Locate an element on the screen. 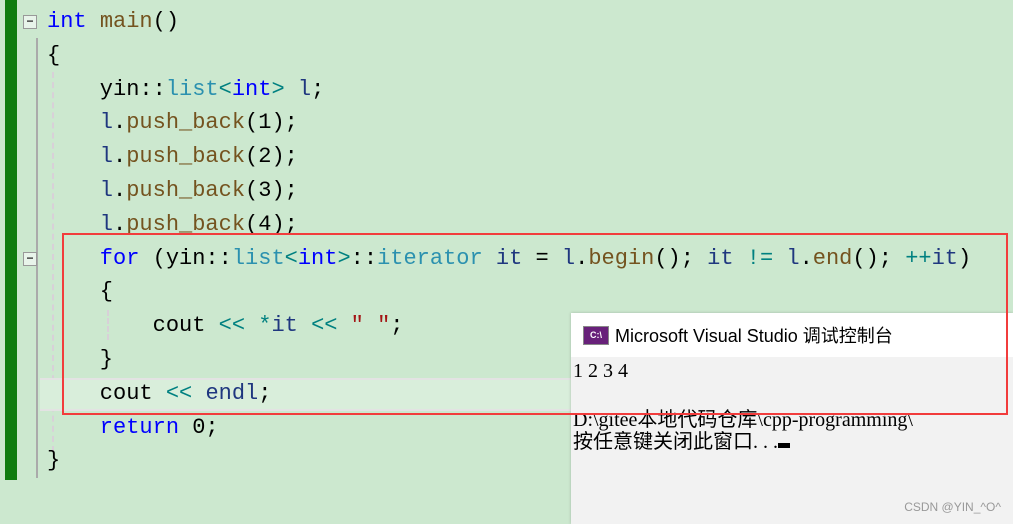 This screenshot has width=1013, height=524. console-cursor is located at coordinates (784, 445).